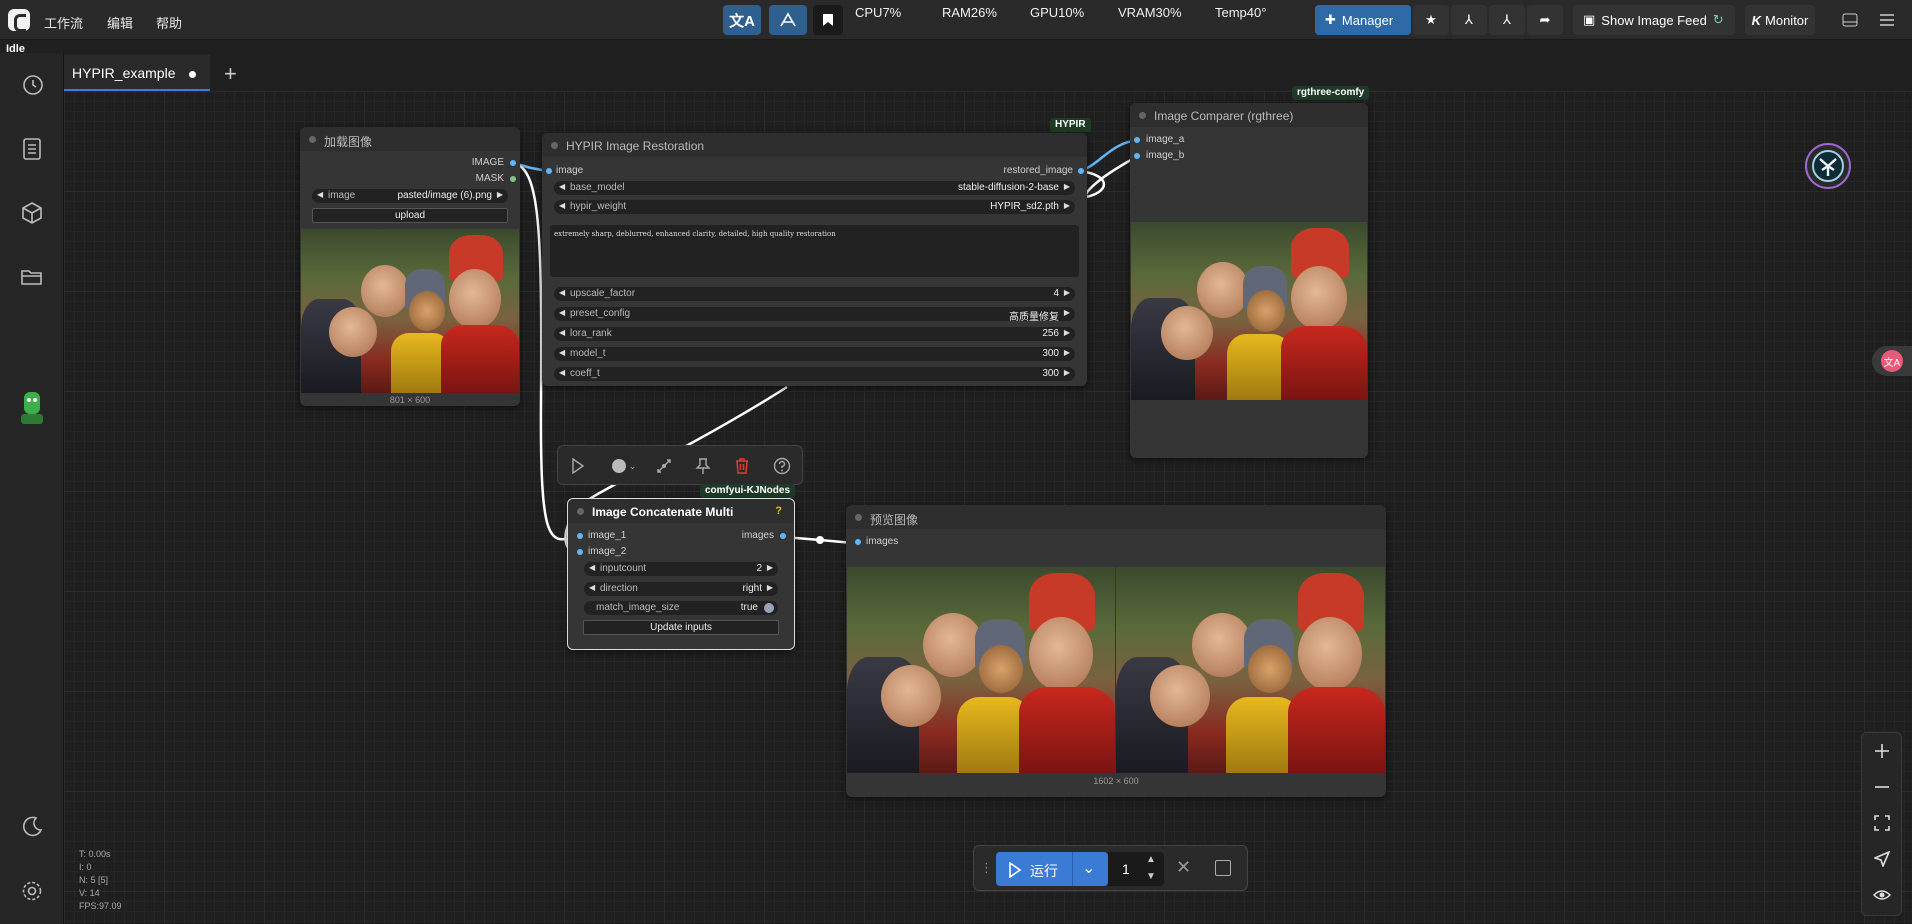 The width and height of the screenshot is (1912, 924). I want to click on pin-button, so click(703, 466).